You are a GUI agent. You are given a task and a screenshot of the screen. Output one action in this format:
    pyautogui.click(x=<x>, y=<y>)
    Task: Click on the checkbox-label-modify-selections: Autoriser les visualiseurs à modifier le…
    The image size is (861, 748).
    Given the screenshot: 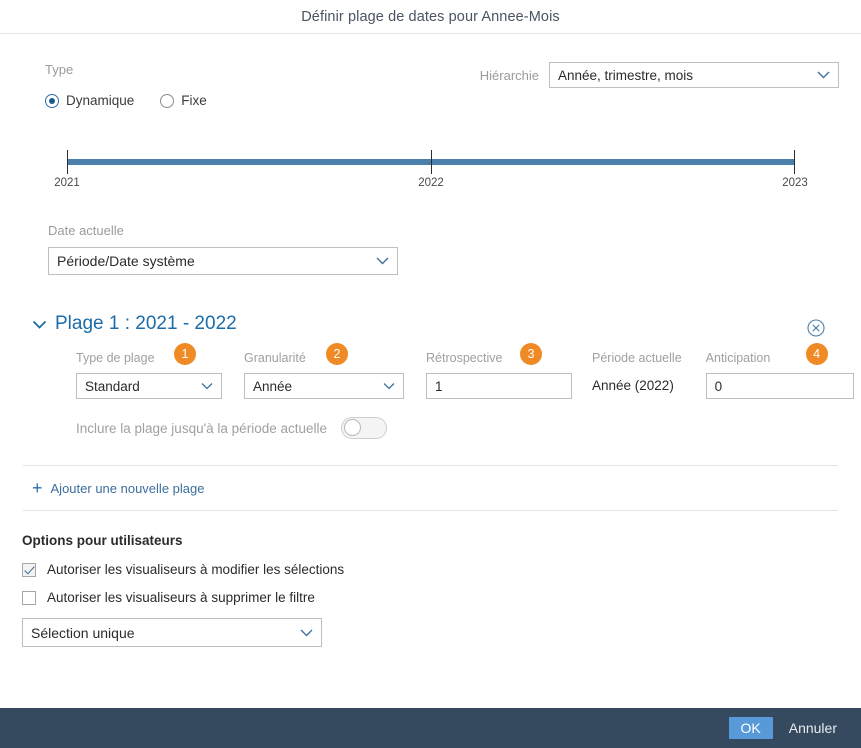 What is the action you would take?
    pyautogui.click(x=196, y=569)
    